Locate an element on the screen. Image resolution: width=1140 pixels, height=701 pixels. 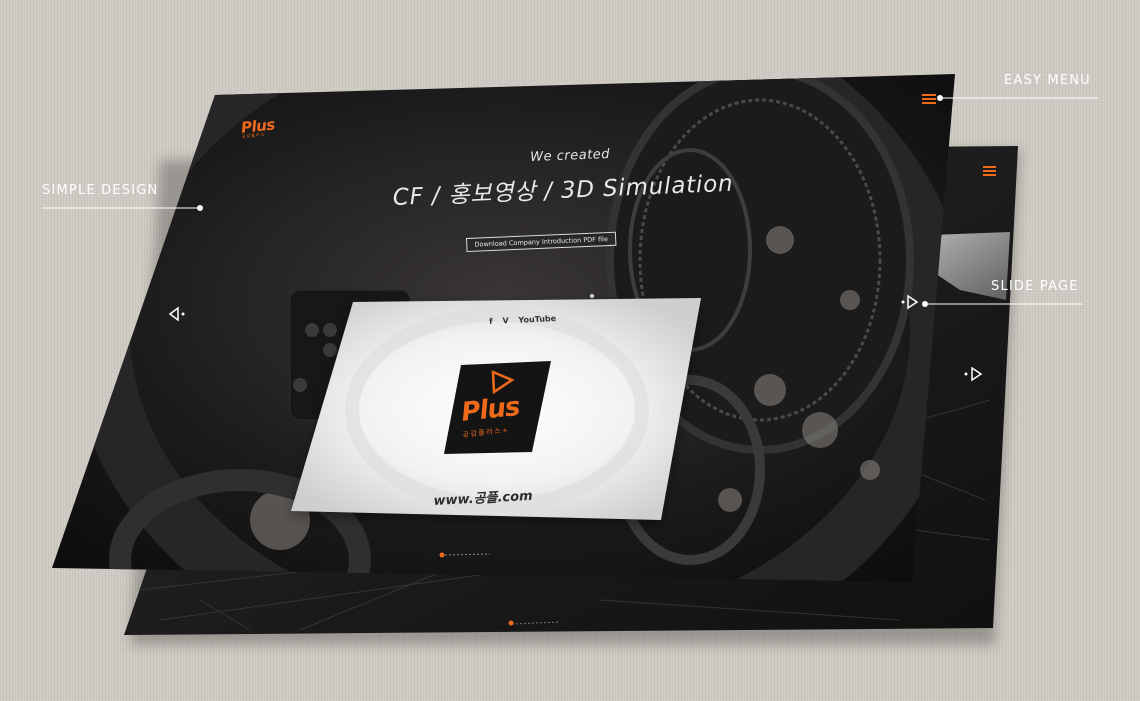
front-menu-icon is located at coordinates (929, 99).